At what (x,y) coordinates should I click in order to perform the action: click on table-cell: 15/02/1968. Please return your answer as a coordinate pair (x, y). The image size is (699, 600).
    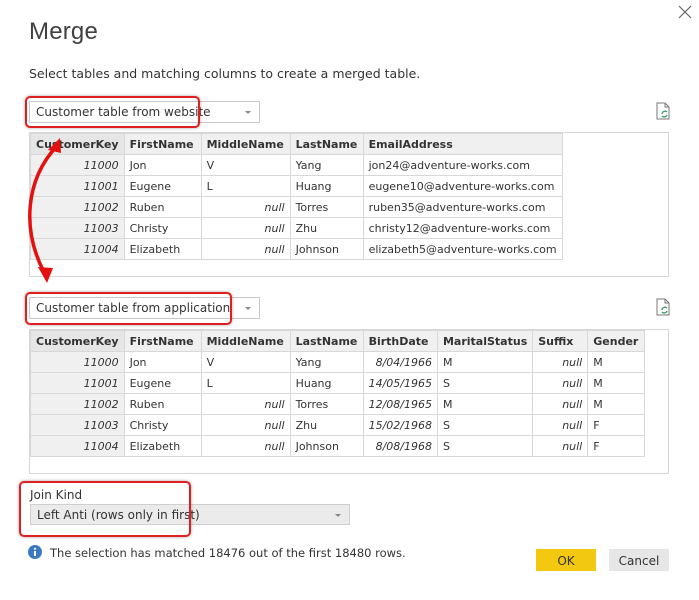
    Looking at the image, I should click on (400, 425).